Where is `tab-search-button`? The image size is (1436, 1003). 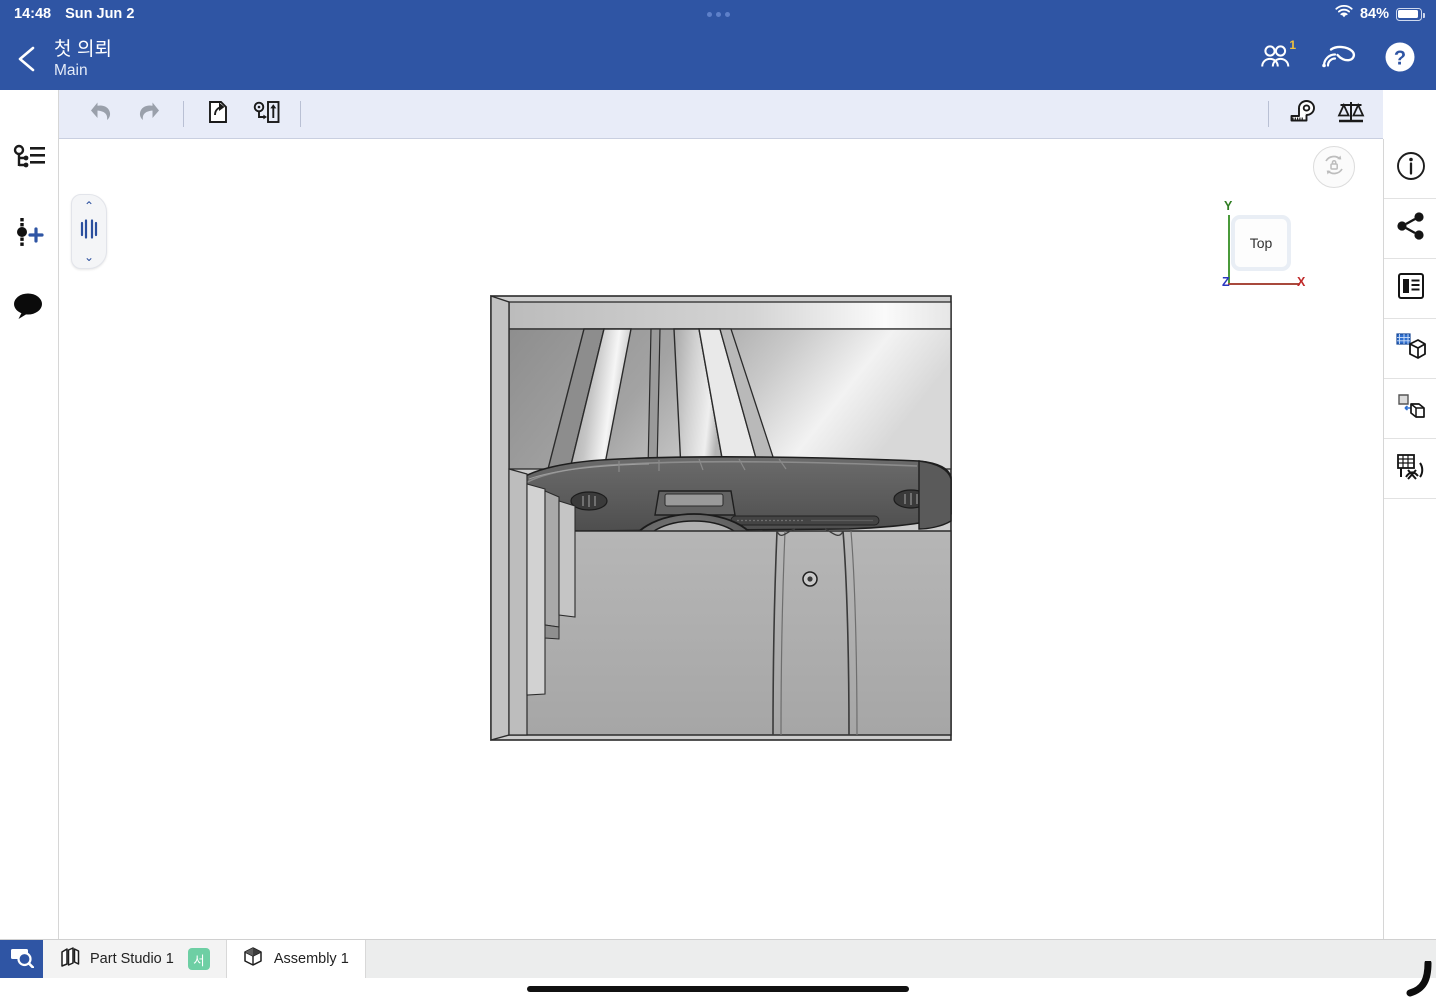
tab-search-button is located at coordinates (21, 959).